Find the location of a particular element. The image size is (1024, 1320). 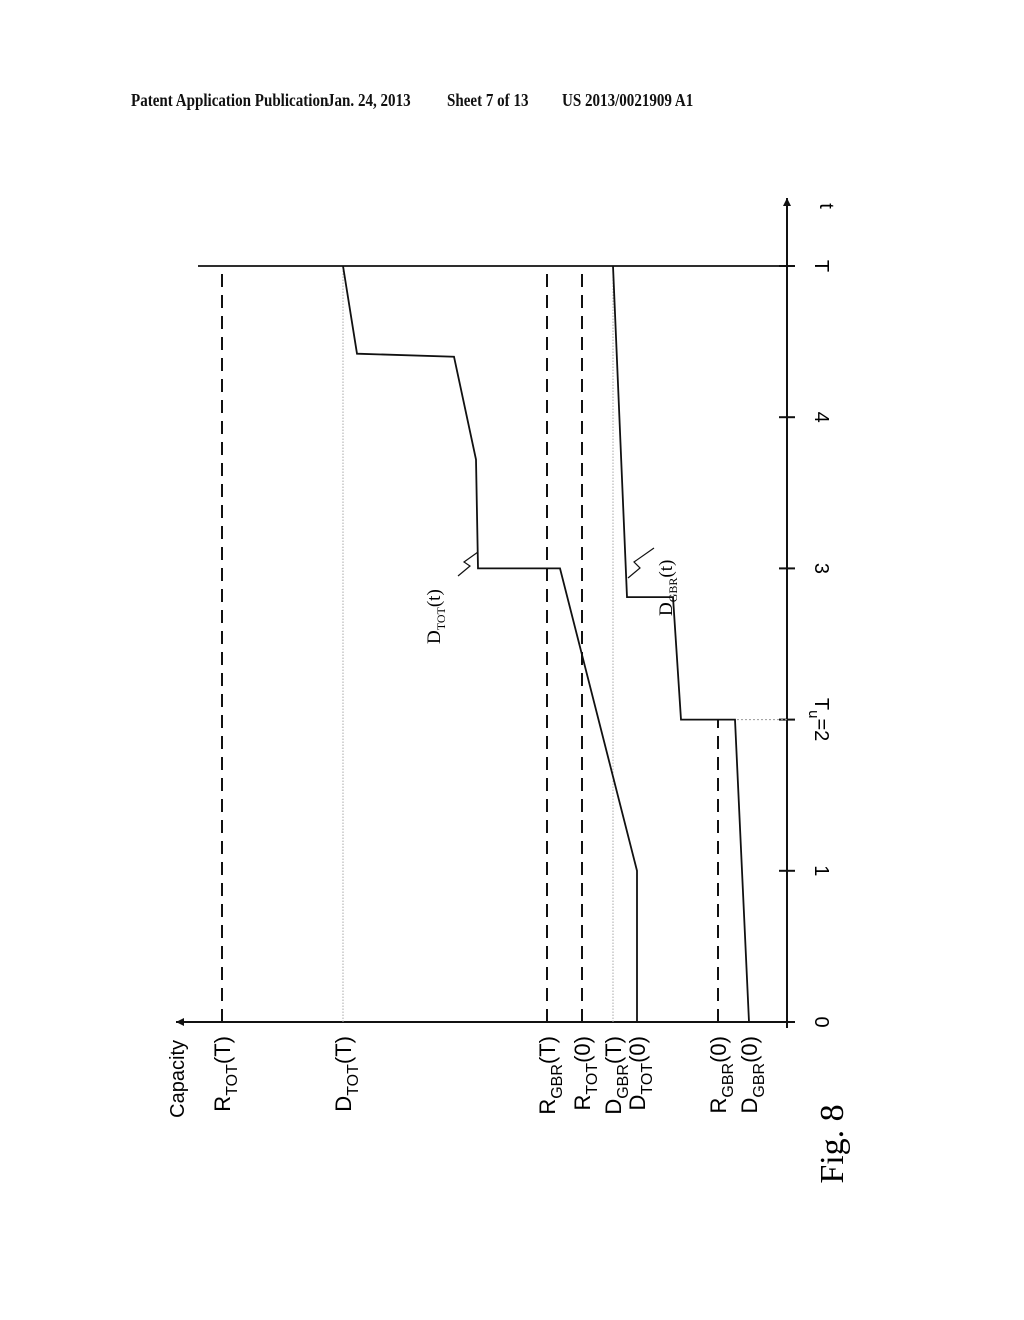

series-label-dtott: DTOT(t) is located at coordinates (436, 616).